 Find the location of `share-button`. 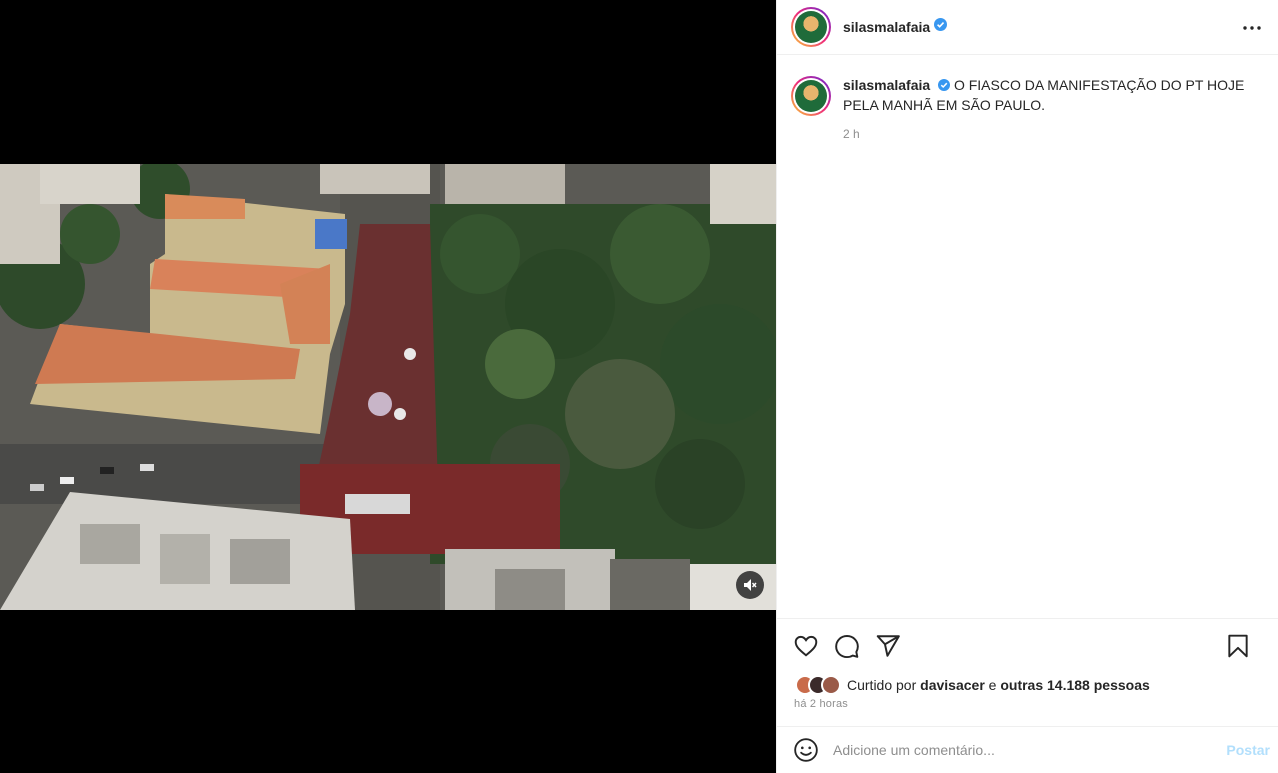

share-button is located at coordinates (888, 646).